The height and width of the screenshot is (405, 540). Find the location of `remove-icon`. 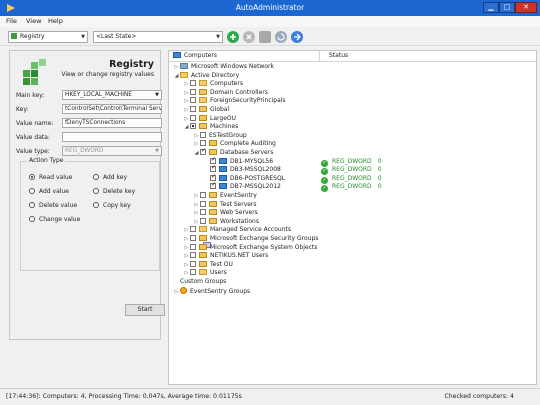

remove-icon is located at coordinates (249, 37).